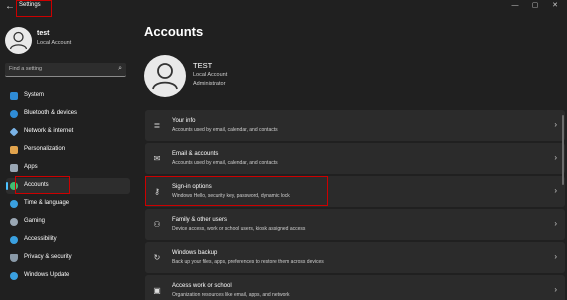  I want to click on sidebar-item-system: System, so click(68, 96).